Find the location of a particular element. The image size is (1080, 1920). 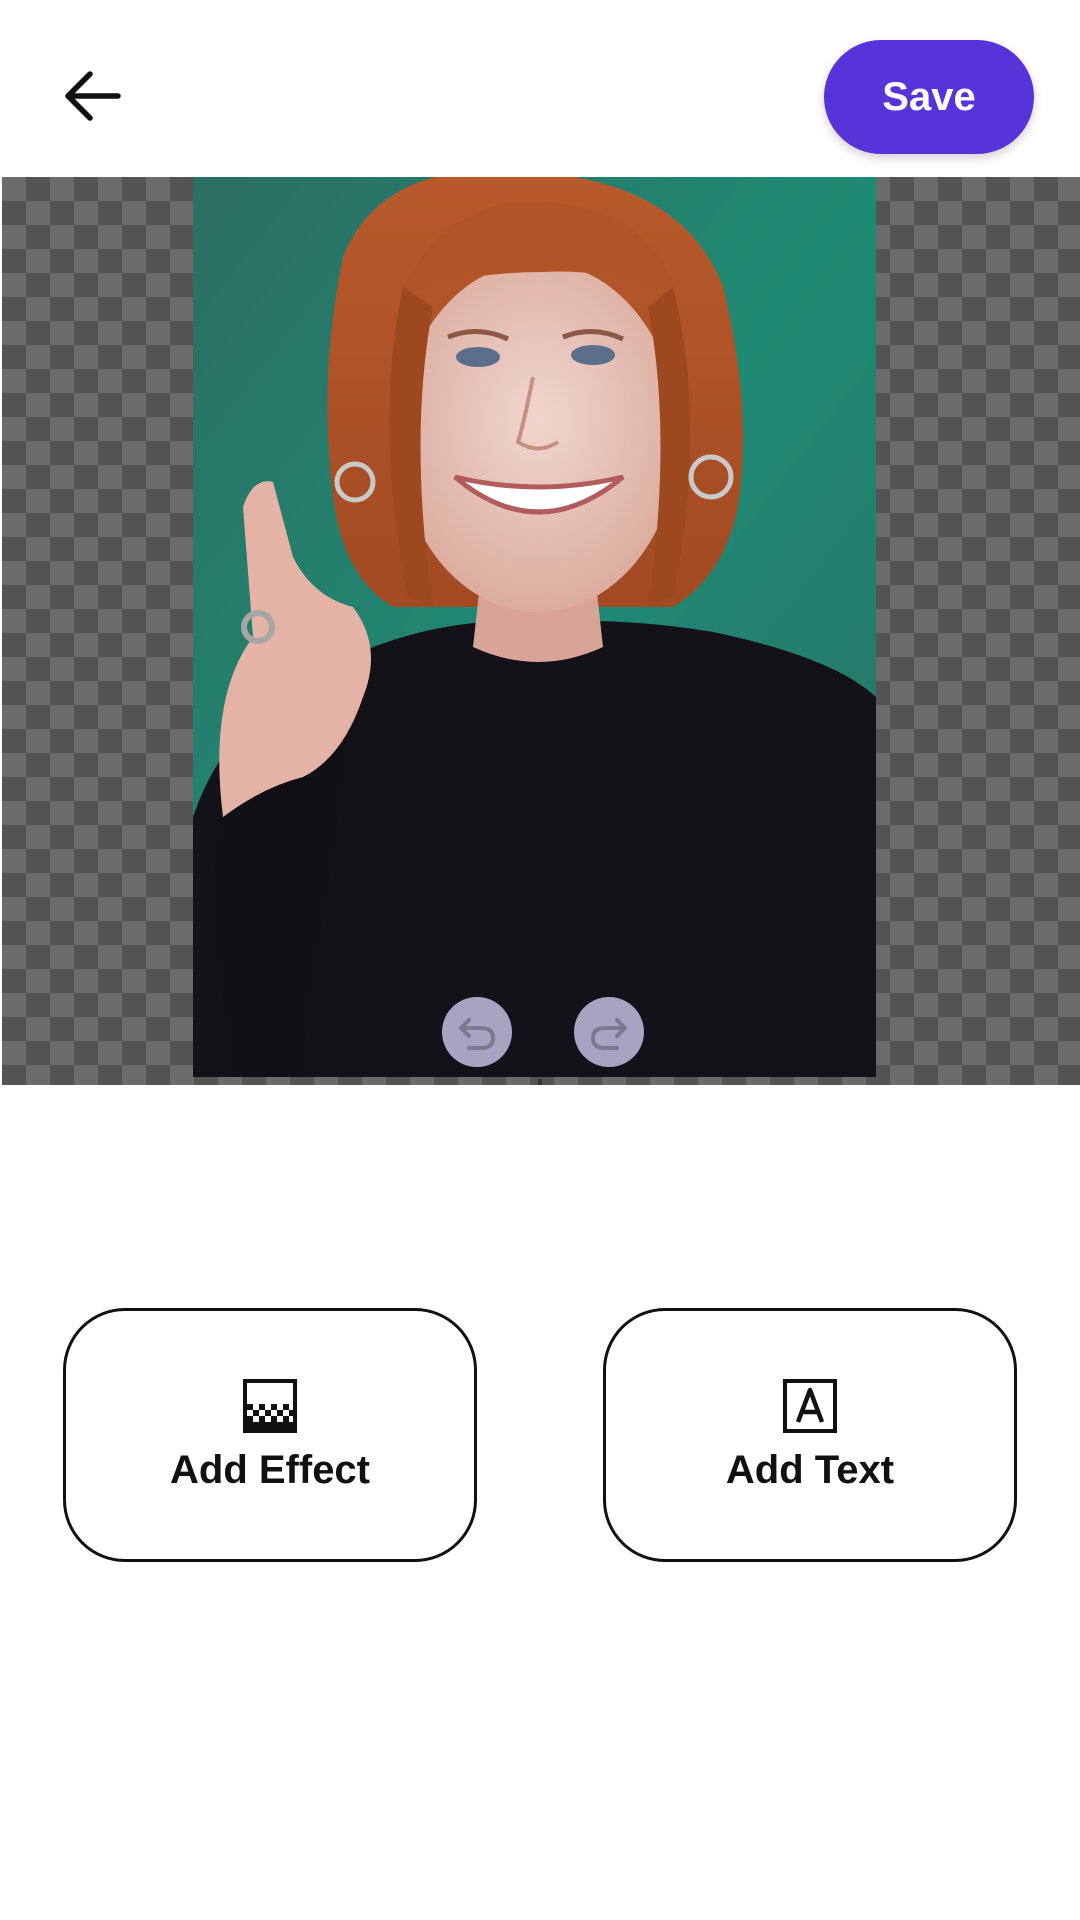

undo-button is located at coordinates (477, 1032).